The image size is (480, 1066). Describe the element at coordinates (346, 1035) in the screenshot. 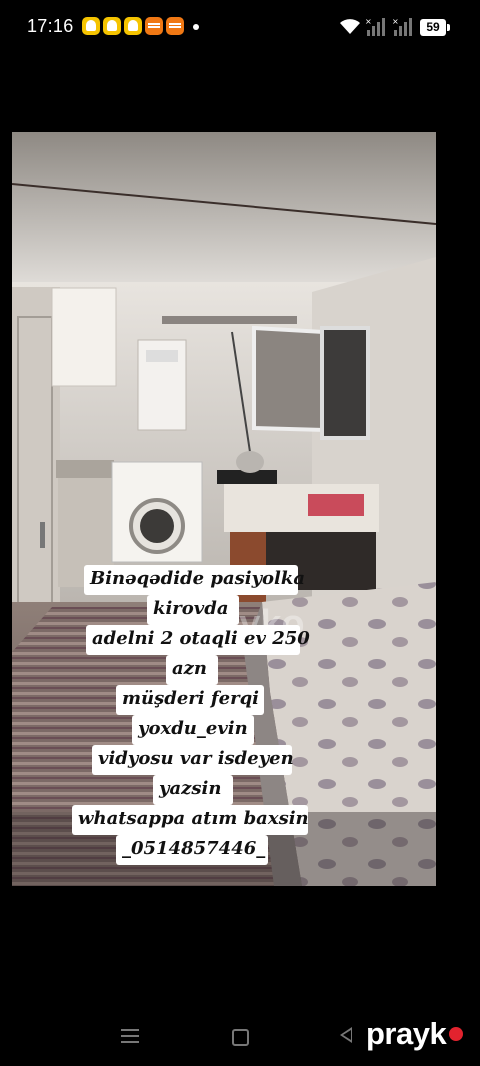

I see `back-icon` at that location.